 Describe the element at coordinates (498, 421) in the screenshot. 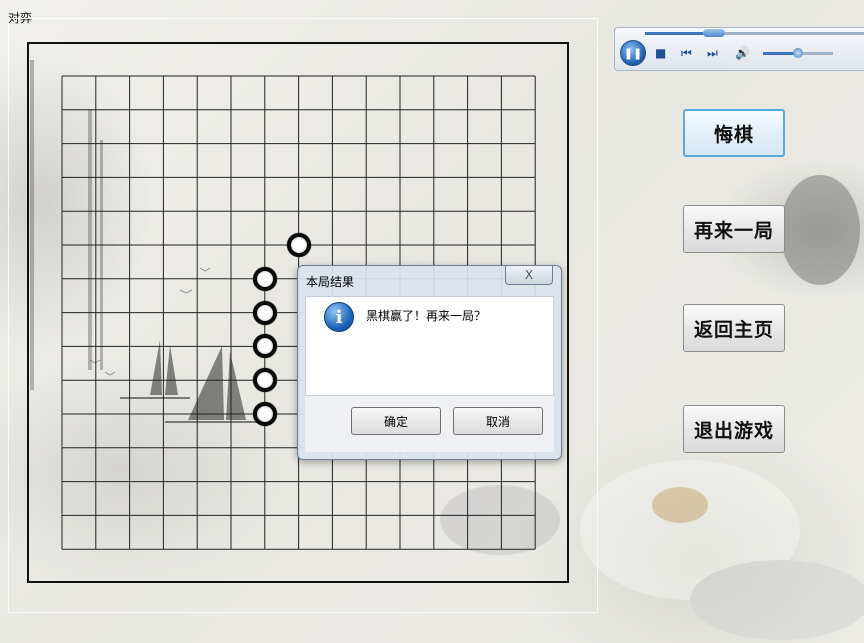

I see `cancel-button: 取消` at that location.